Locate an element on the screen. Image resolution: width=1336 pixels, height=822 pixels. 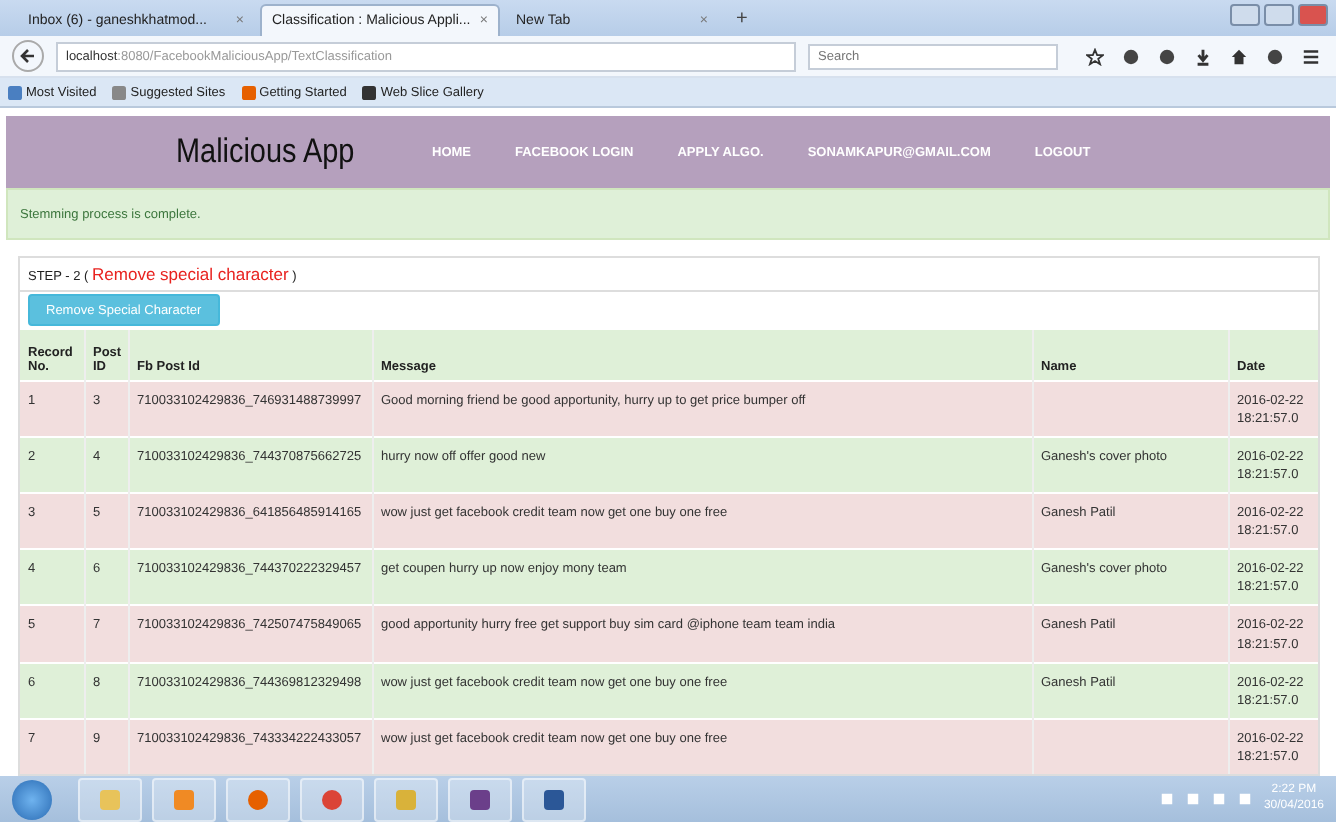
bookmark-star-icon is located at coordinates (1095, 56).